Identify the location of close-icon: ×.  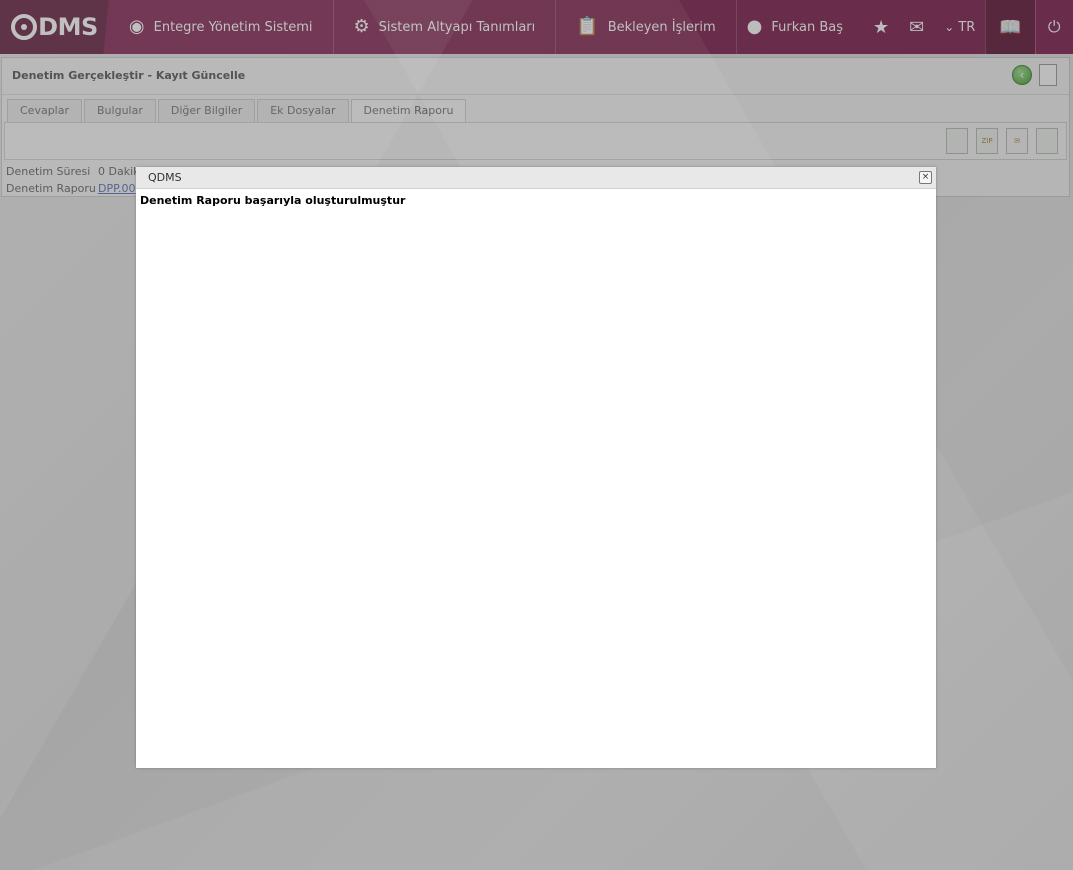
(925, 177).